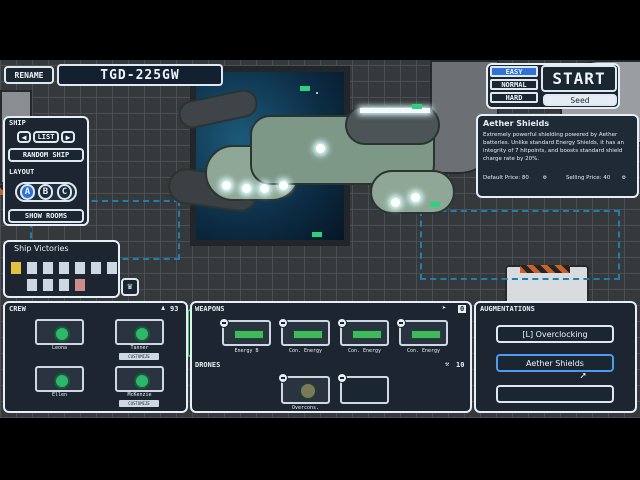  I want to click on missile-count: 0, so click(462, 309).